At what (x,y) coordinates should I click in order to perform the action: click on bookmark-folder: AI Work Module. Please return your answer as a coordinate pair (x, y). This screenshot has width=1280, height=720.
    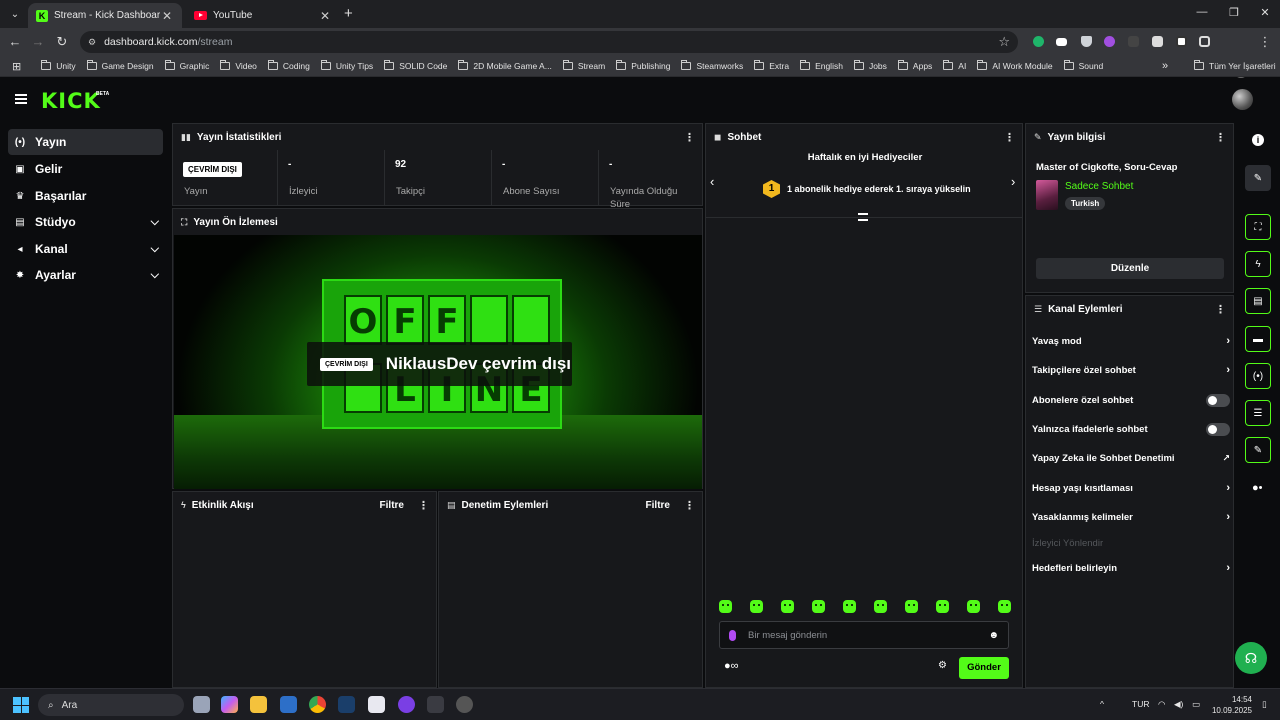
    Looking at the image, I should click on (1015, 65).